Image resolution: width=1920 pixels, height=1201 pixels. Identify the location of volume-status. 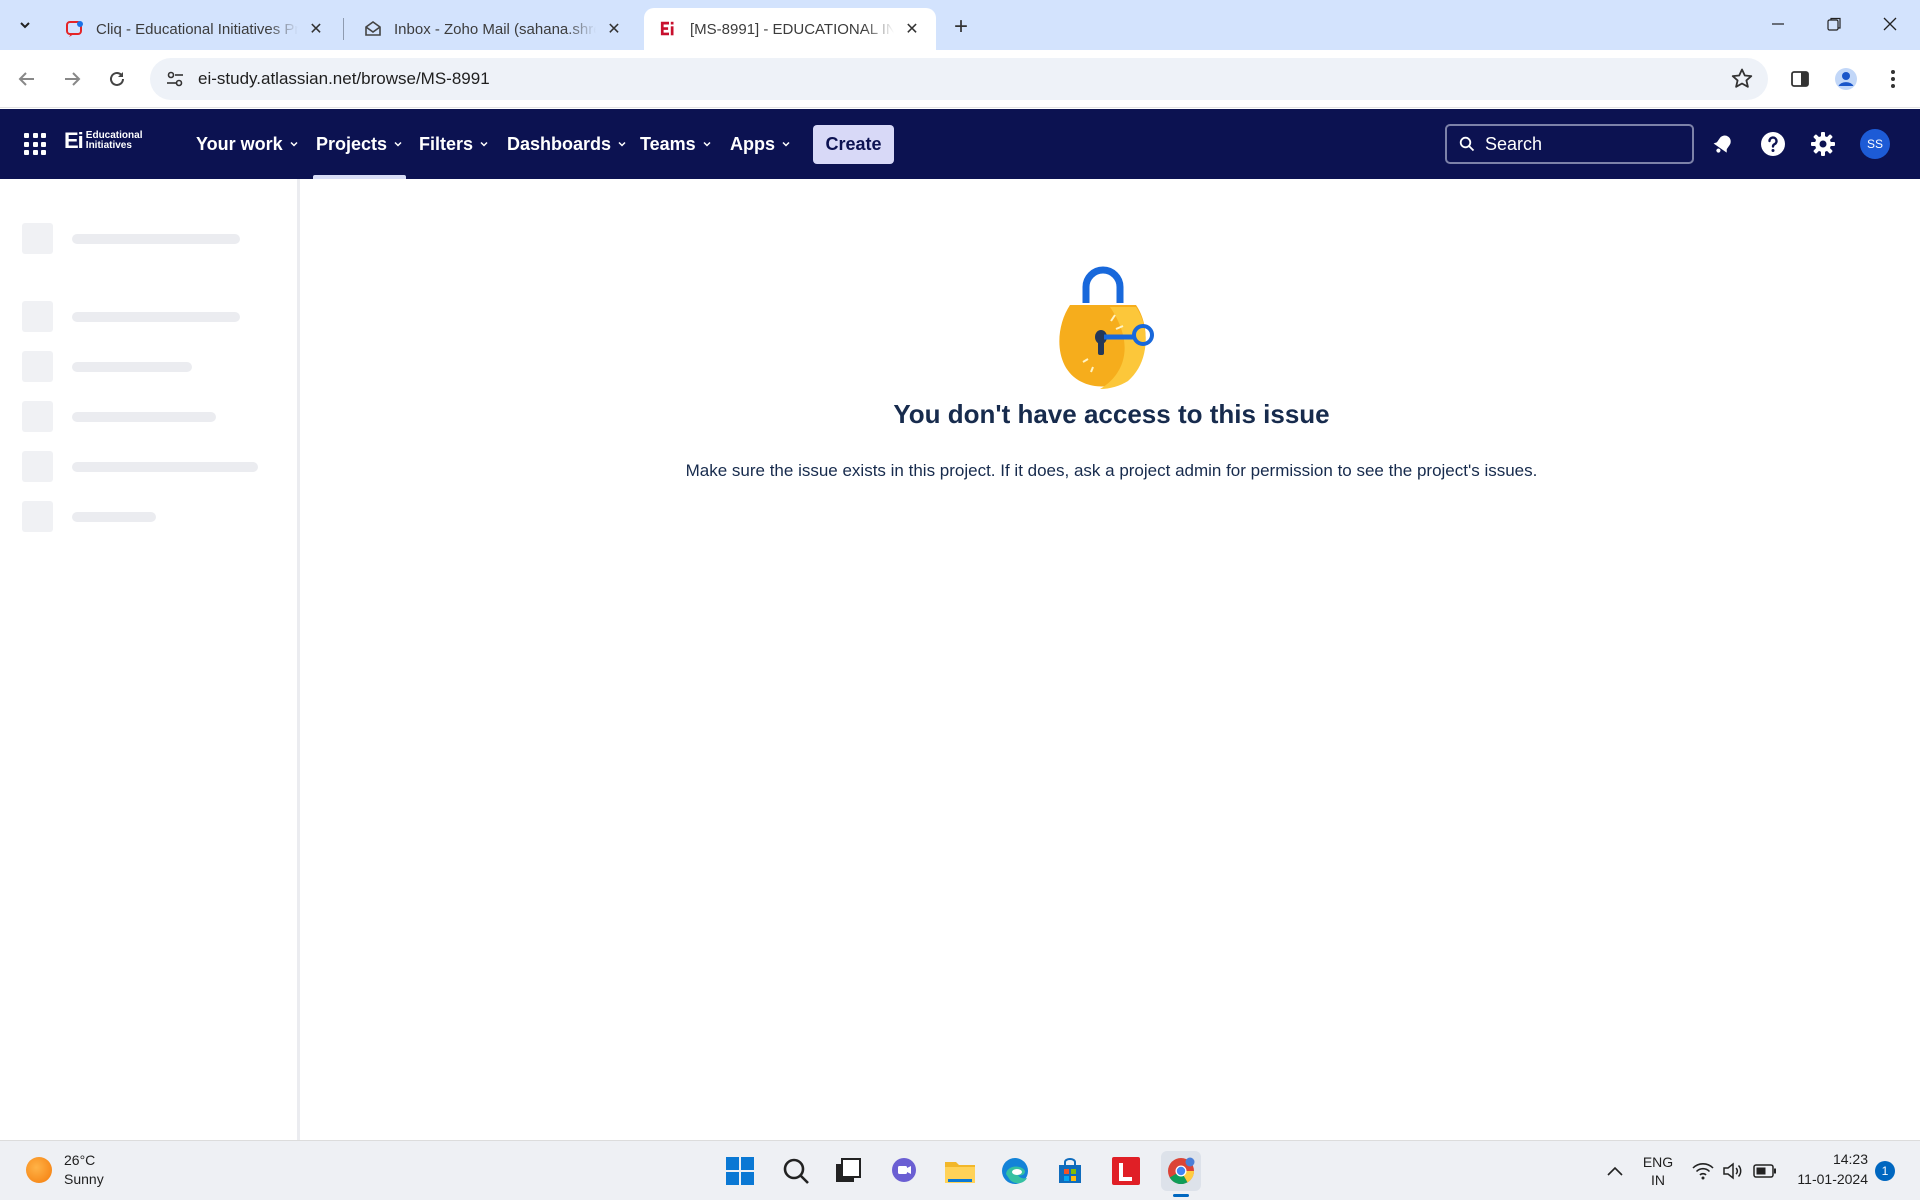
(1733, 1171).